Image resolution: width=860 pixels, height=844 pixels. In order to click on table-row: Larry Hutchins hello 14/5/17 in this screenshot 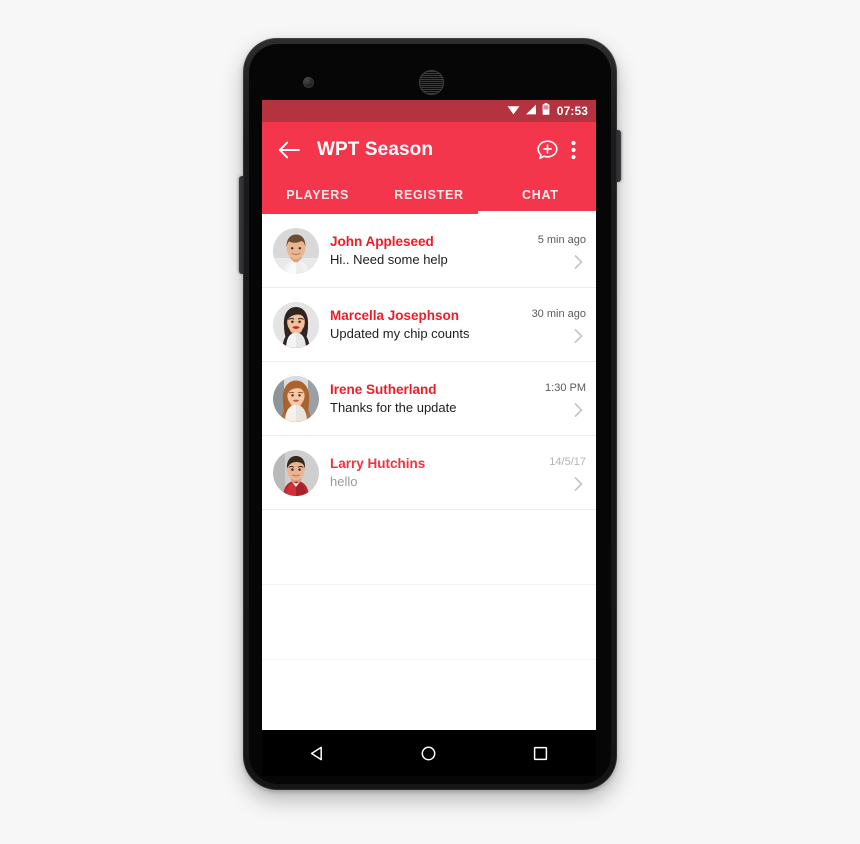, I will do `click(429, 473)`.